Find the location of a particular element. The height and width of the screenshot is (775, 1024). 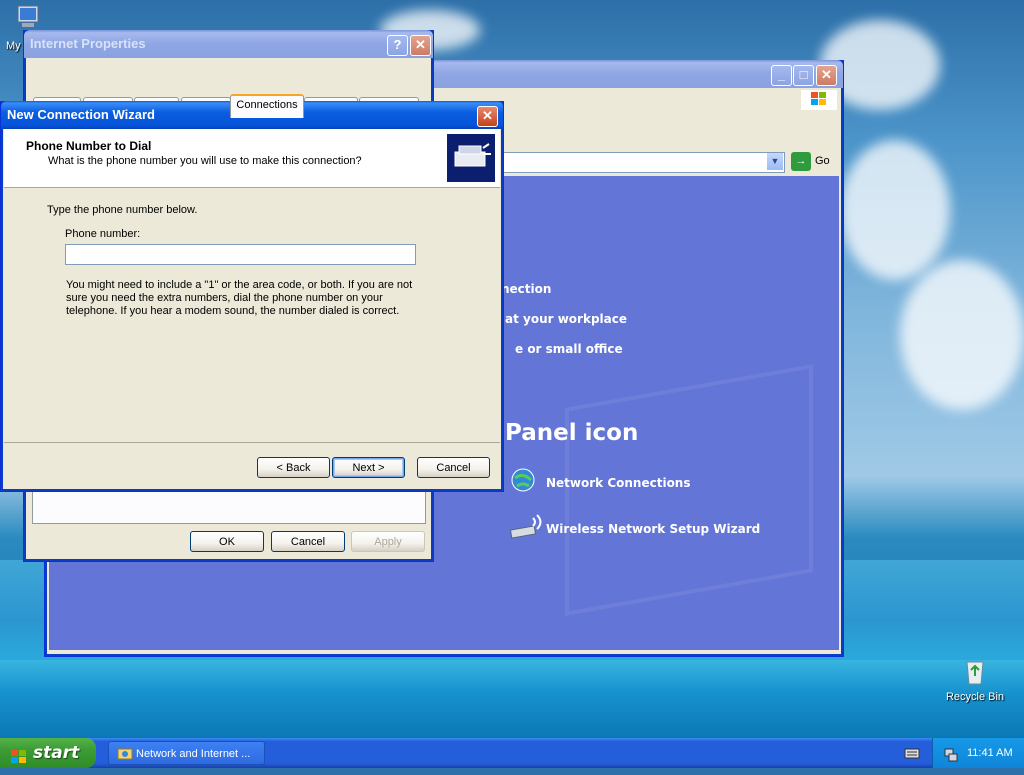

control-panel-heading: Panel icon is located at coordinates (572, 433).